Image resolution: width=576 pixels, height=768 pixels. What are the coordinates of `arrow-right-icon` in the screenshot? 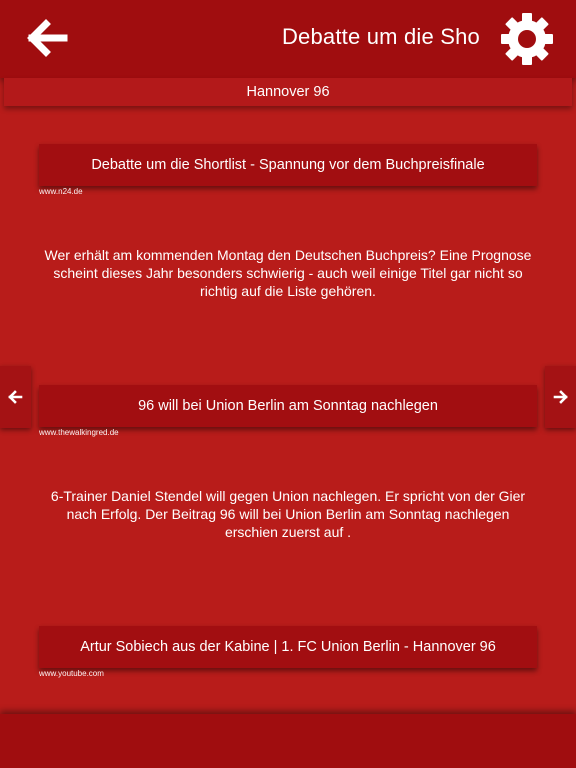 It's located at (560, 397).